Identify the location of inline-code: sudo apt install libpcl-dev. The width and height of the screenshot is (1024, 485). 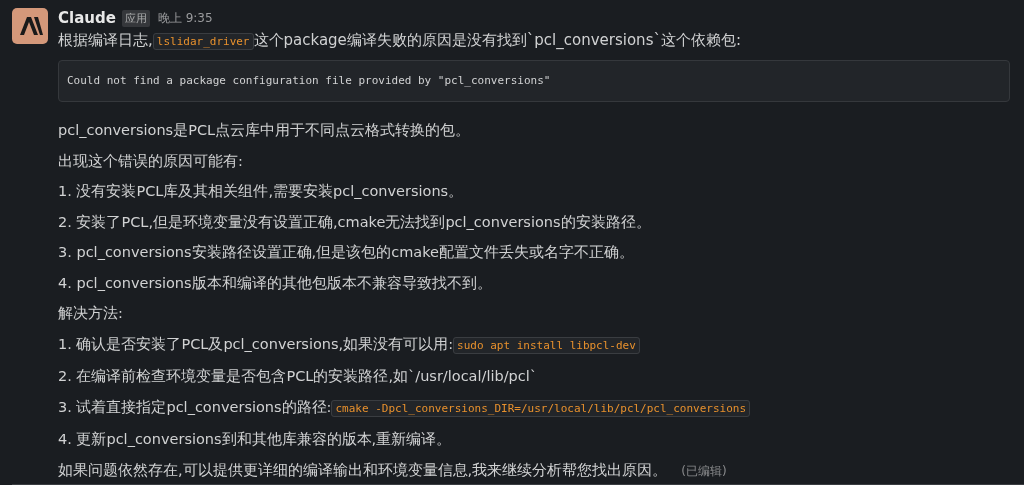
(546, 345).